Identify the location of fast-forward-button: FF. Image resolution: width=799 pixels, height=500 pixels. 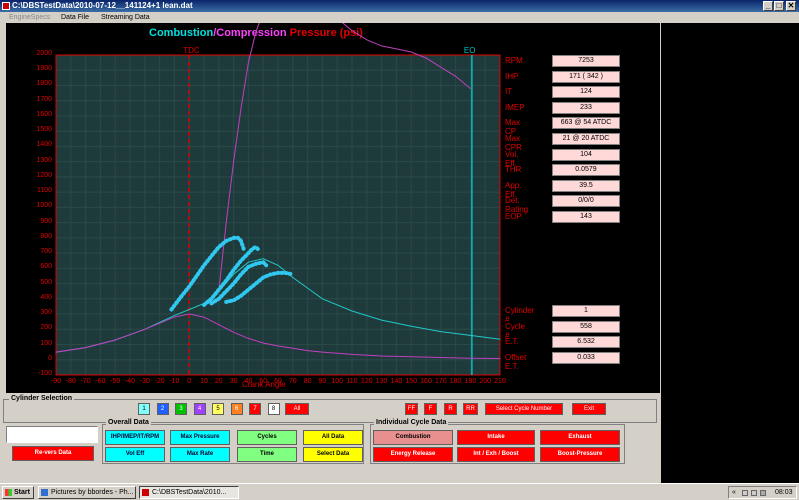
(411, 409).